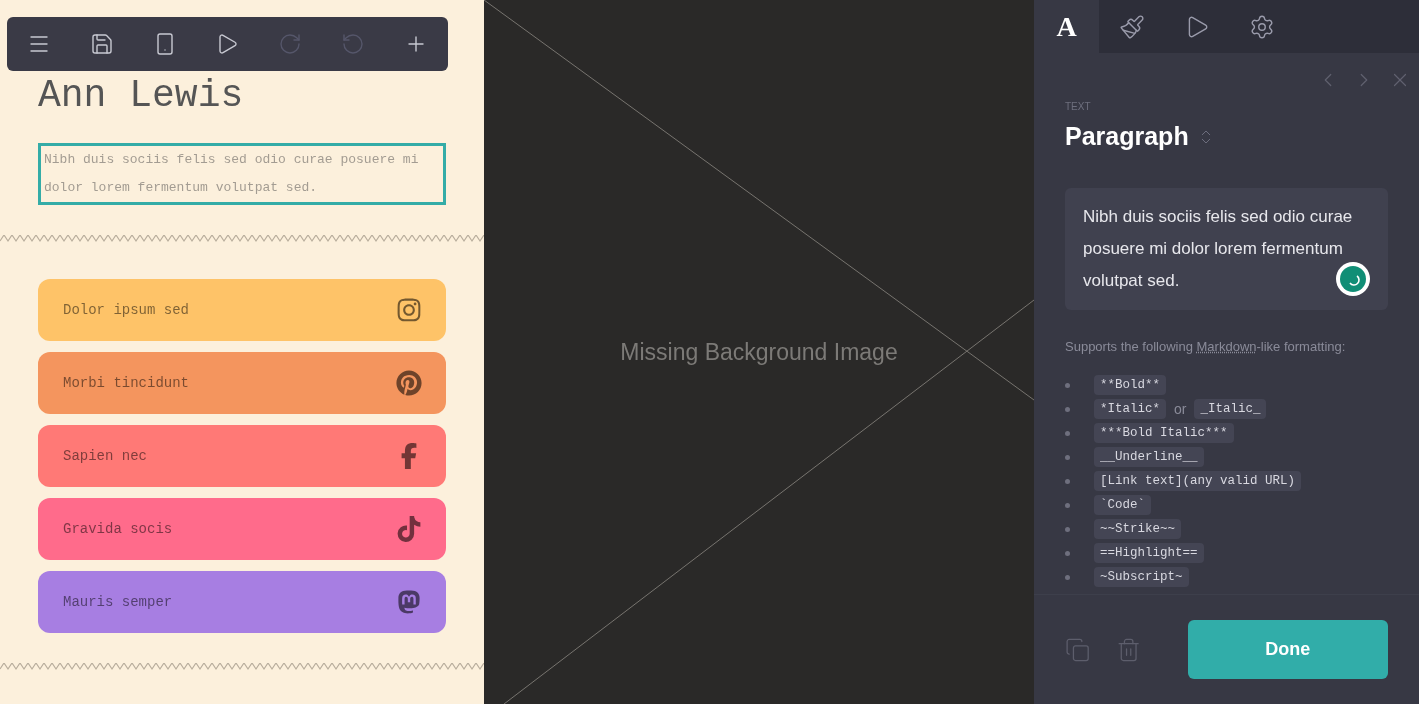  I want to click on link-button: Gravida socis, so click(242, 529).